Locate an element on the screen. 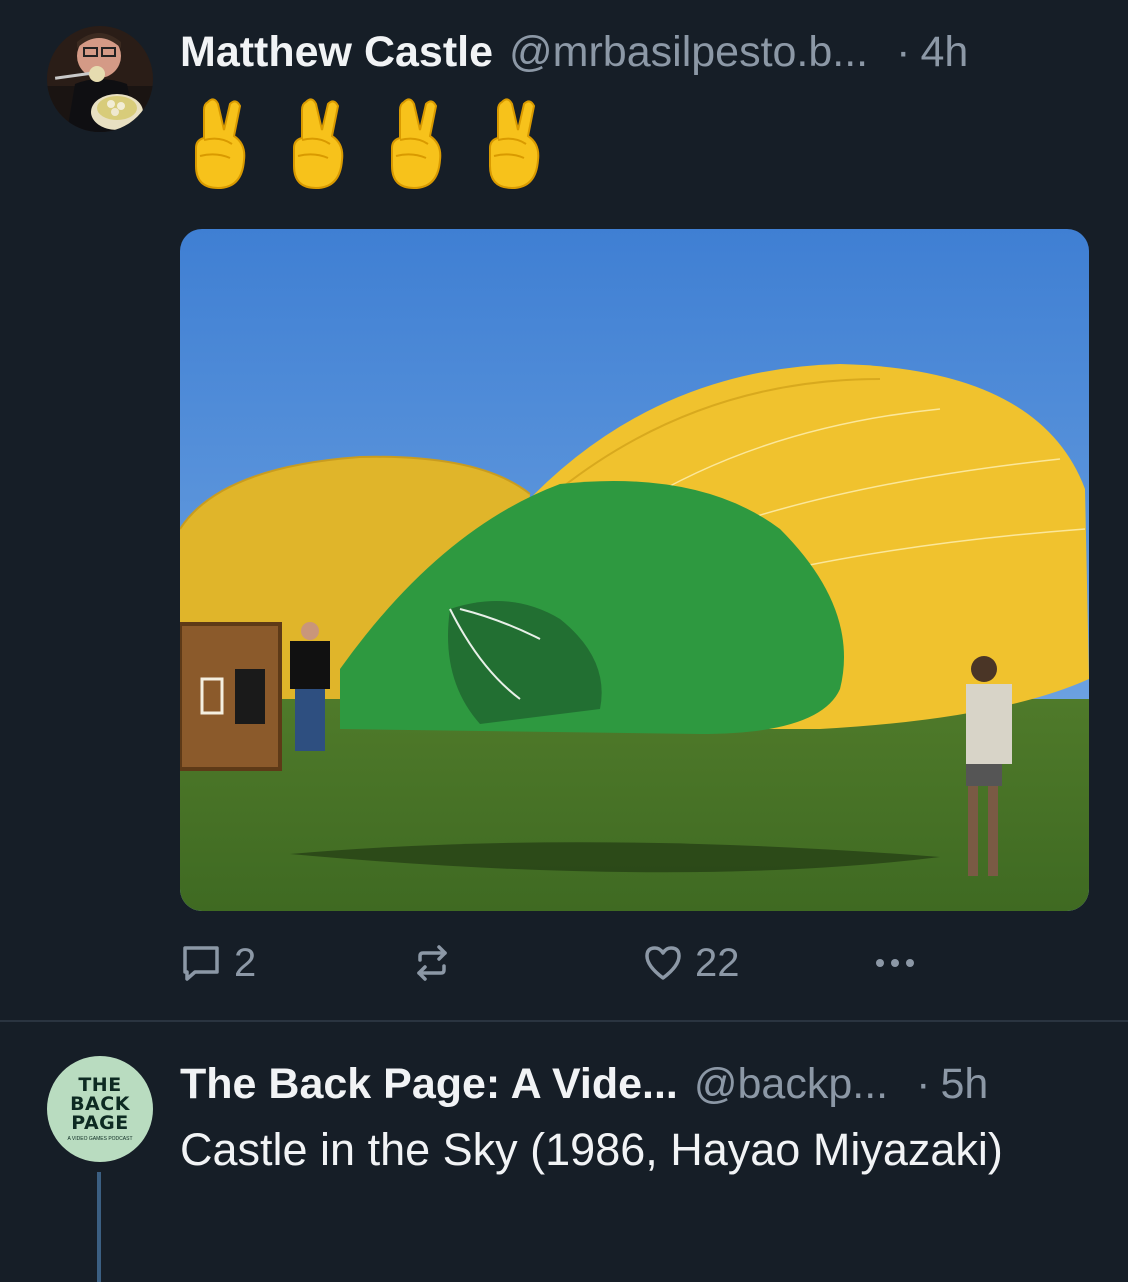 This screenshot has width=1128, height=1282. post-text: Castle in the Sky (1986, Hayao Miyazaki) is located at coordinates (591, 1149).